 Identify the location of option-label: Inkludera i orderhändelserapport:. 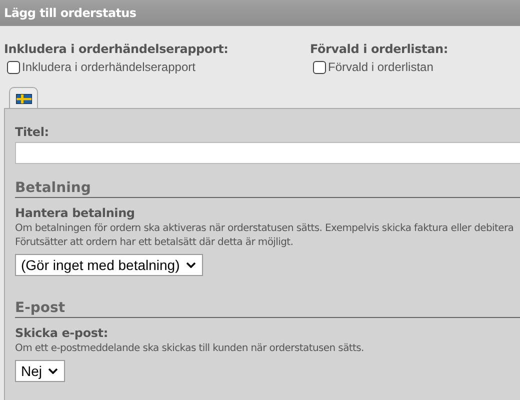
(117, 49).